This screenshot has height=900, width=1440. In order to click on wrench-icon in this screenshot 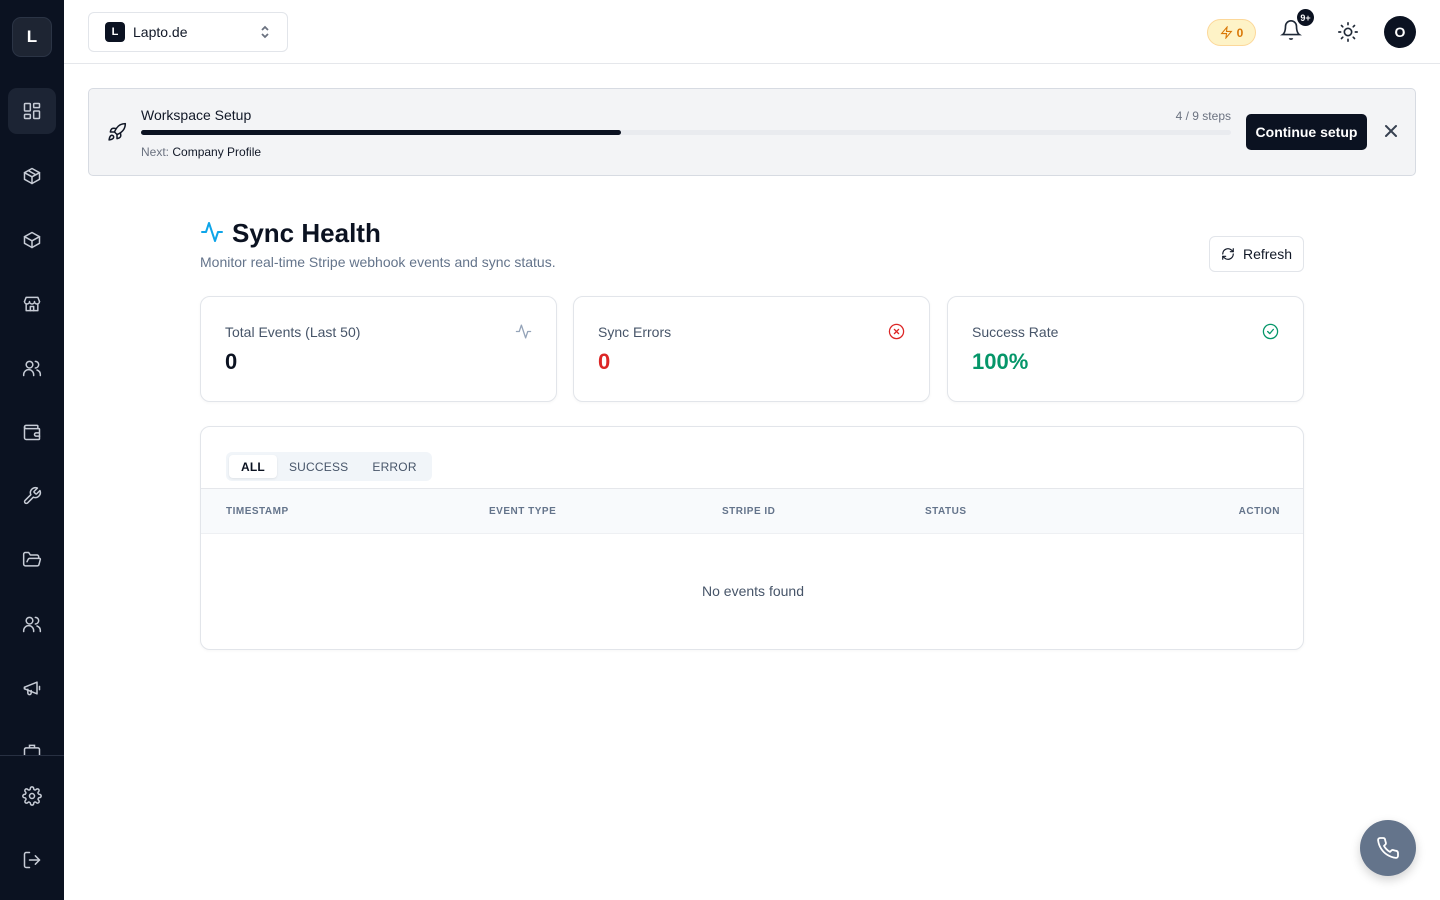, I will do `click(32, 495)`.